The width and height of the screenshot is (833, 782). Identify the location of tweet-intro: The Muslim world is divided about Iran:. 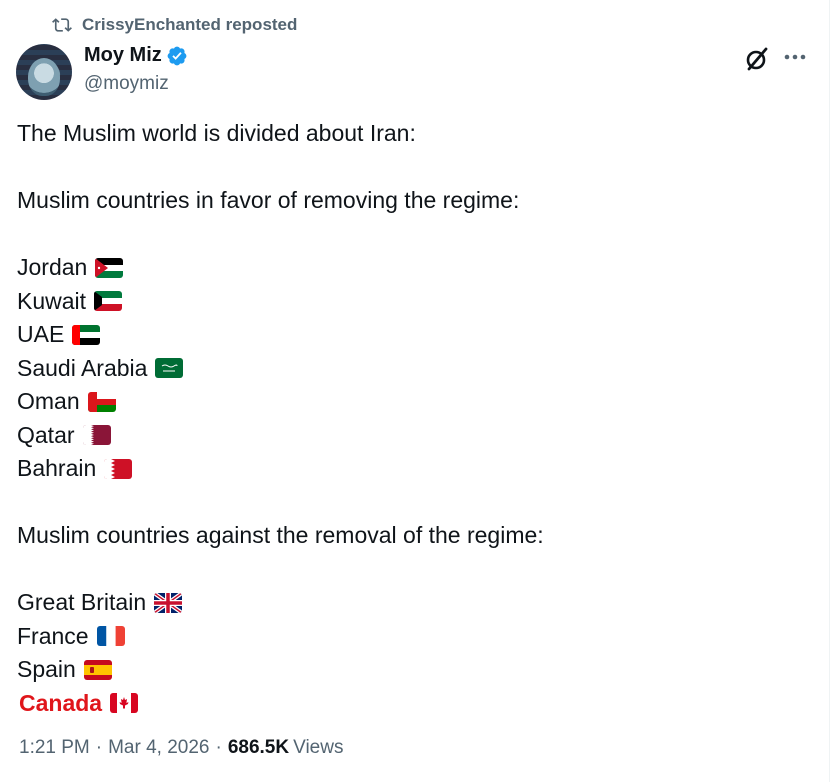
(216, 133).